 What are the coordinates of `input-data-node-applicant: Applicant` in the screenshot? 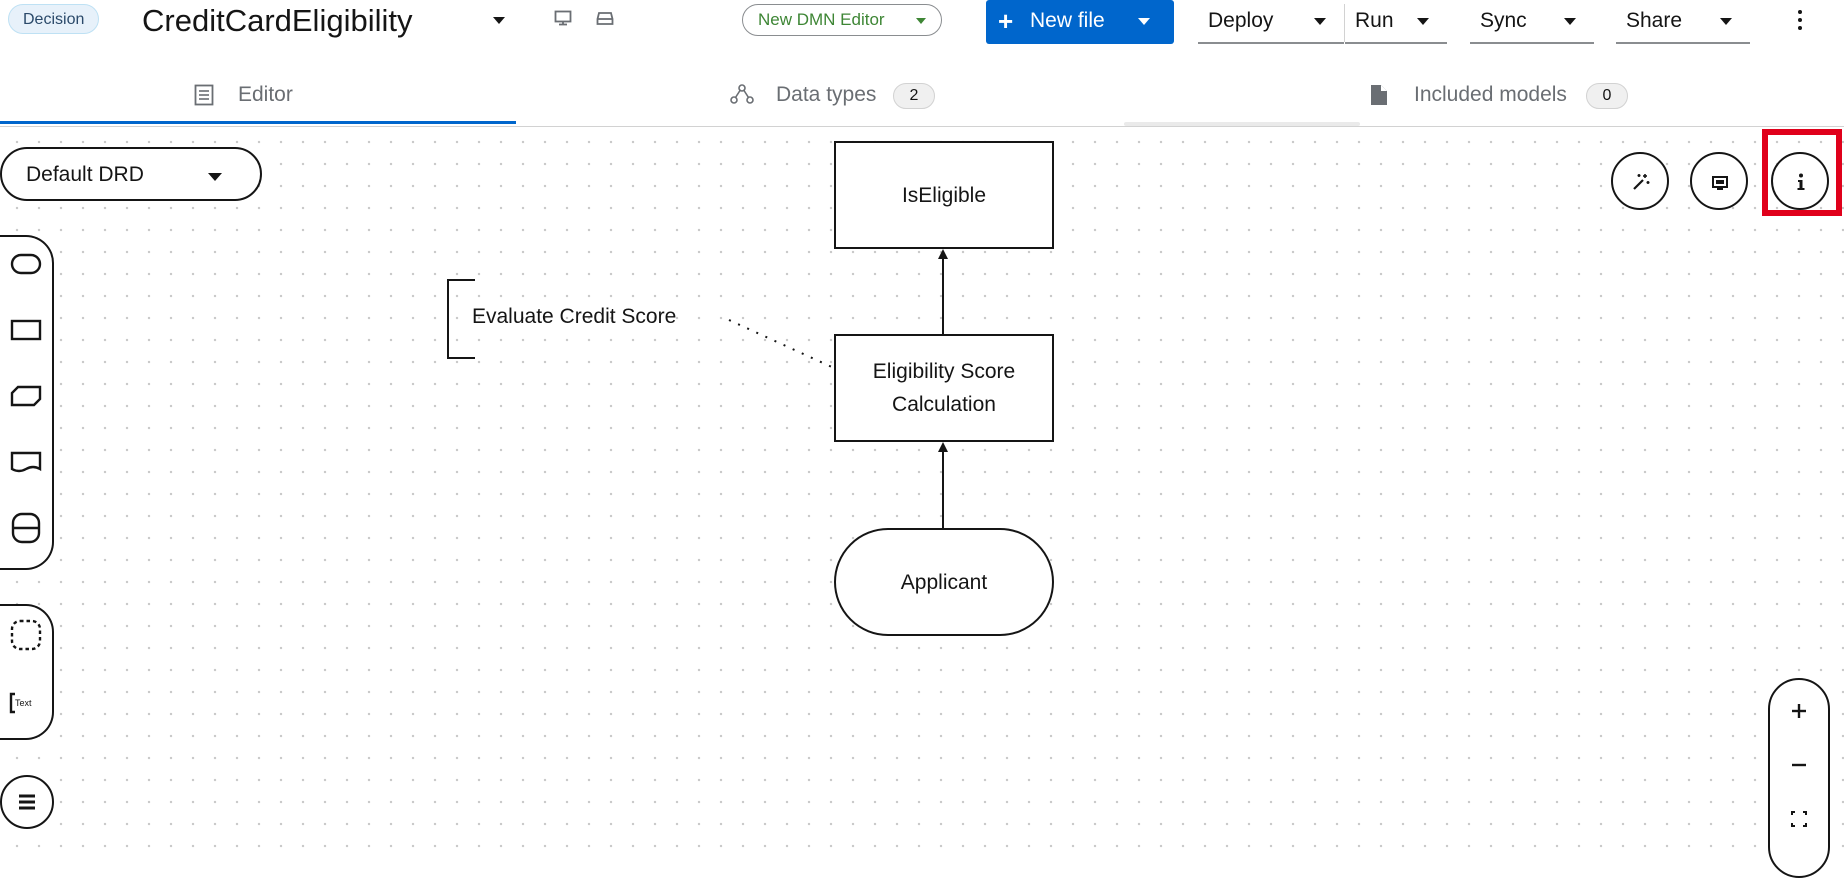 It's located at (944, 582).